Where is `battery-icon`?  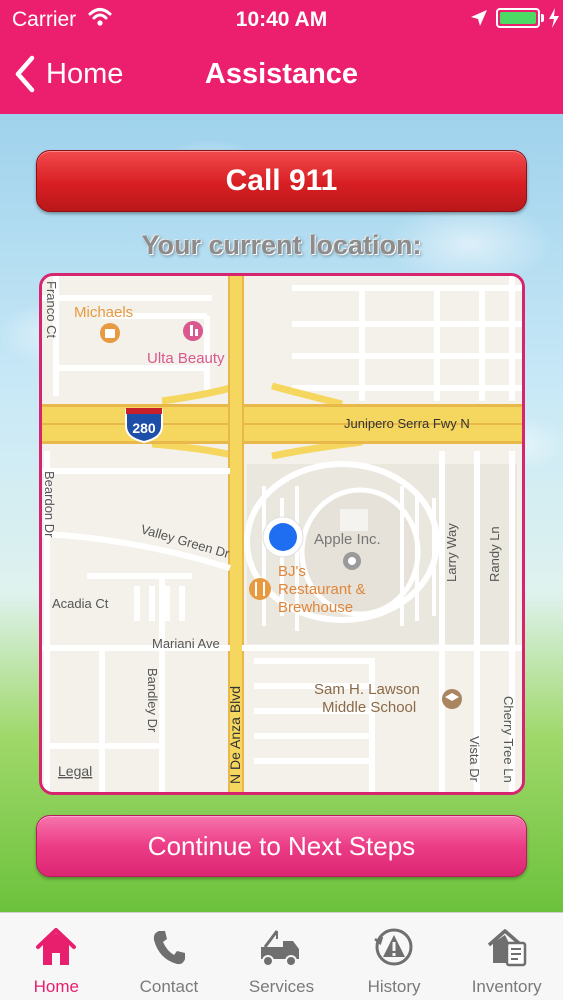 battery-icon is located at coordinates (518, 18).